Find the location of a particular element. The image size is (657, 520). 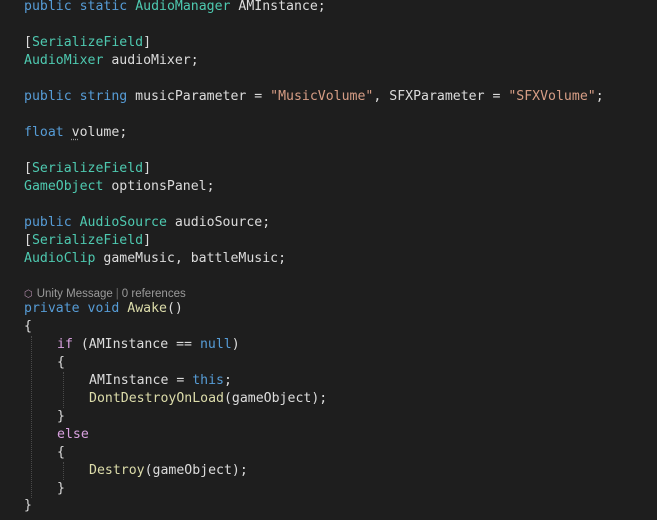

code-line: DontDestroyOnLoad(gameObject); is located at coordinates (208, 399).